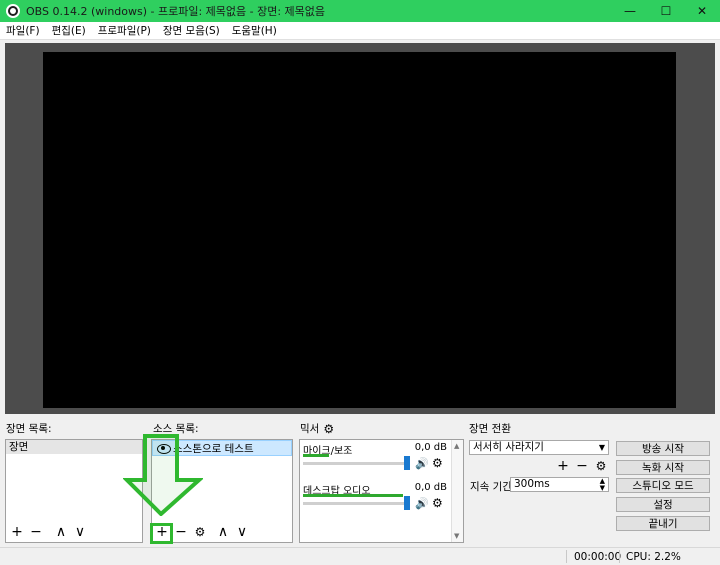  Describe the element at coordinates (456, 536) in the screenshot. I see `scroll-down-icon: ▼` at that location.